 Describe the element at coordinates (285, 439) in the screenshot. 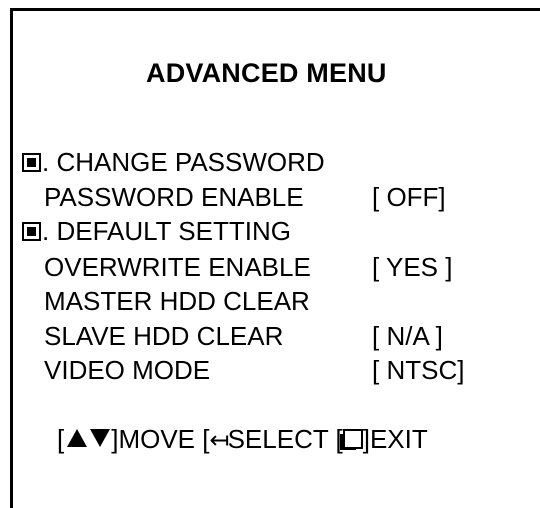

I see `footer-select-label: SELECT [` at that location.